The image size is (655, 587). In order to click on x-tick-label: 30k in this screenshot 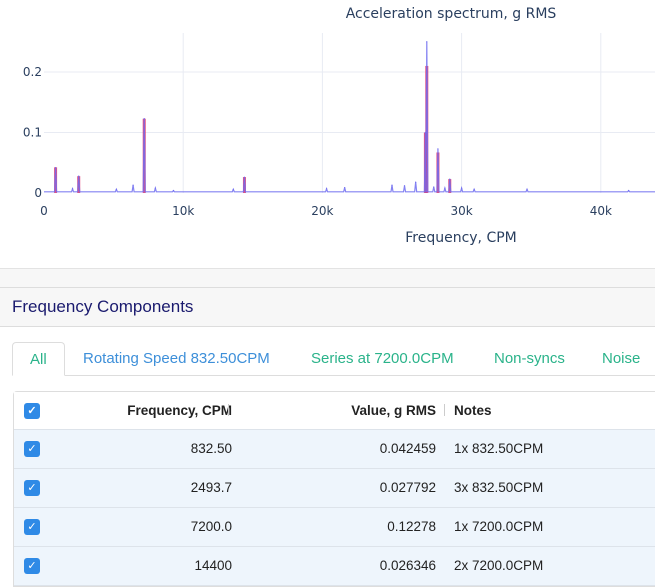, I will do `click(461, 211)`.